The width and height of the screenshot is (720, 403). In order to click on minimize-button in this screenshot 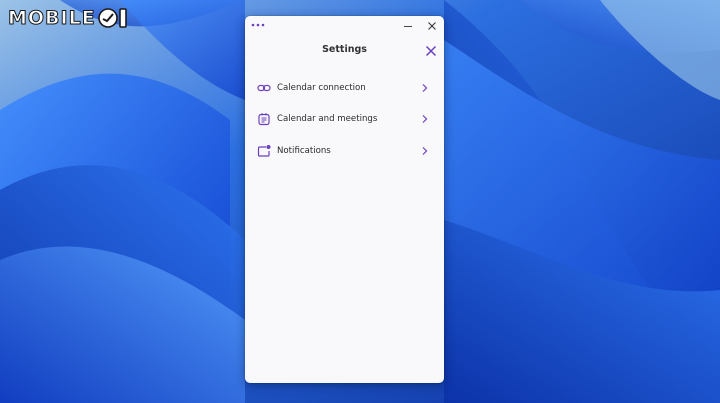, I will do `click(408, 26)`.